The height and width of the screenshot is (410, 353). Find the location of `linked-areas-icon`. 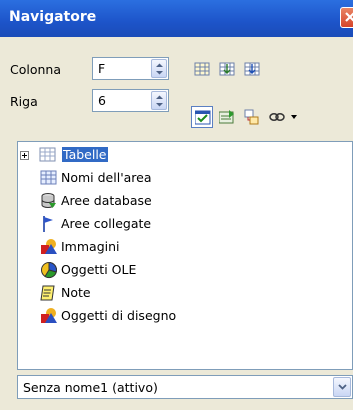

linked-areas-icon is located at coordinates (48, 224).